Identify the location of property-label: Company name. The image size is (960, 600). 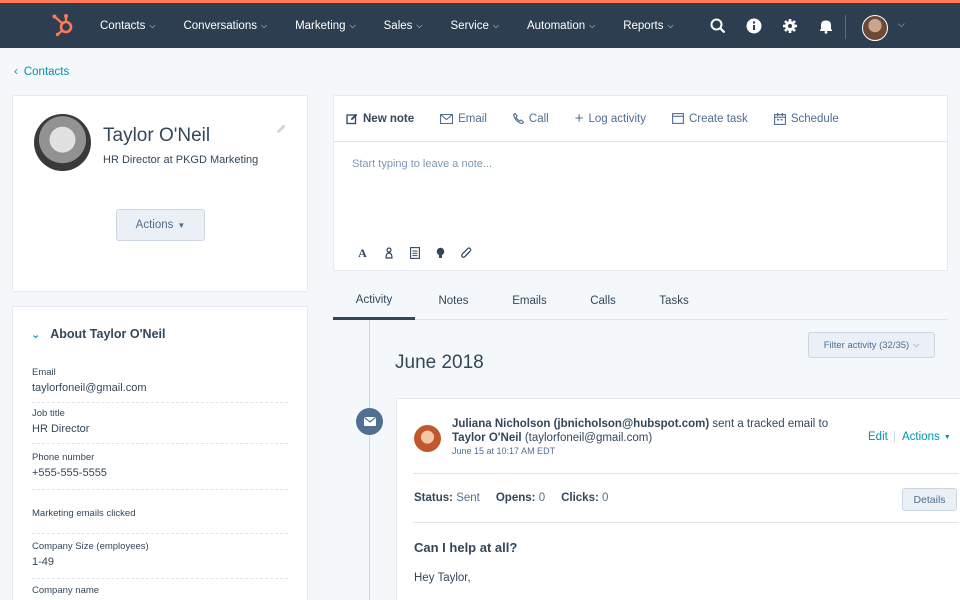
(66, 590).